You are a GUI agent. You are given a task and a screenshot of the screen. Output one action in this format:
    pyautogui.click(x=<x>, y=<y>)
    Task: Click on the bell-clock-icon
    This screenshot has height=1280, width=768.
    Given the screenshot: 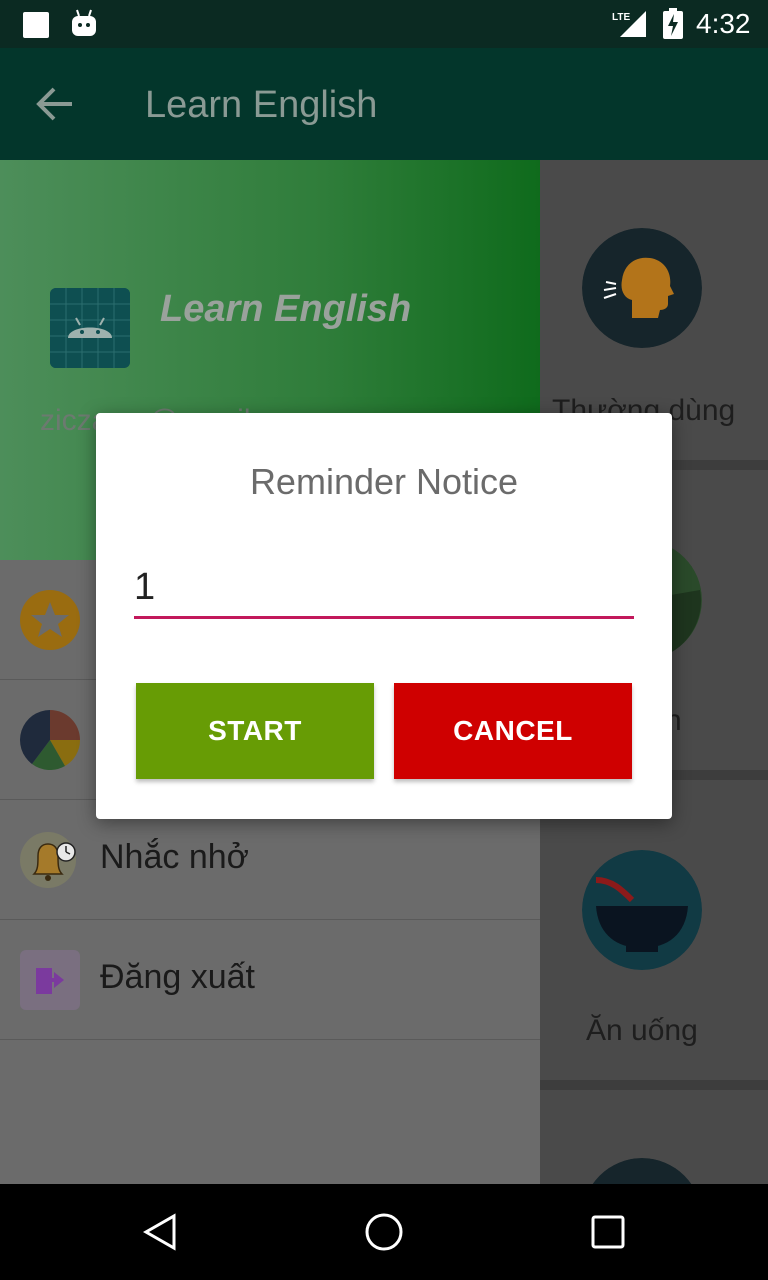 What is the action you would take?
    pyautogui.click(x=48, y=860)
    